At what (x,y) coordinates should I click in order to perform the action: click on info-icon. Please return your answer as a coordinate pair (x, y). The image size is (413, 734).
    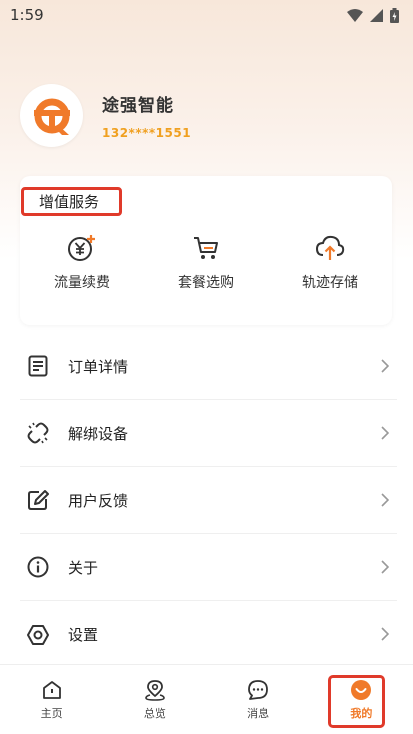
    Looking at the image, I should click on (38, 567).